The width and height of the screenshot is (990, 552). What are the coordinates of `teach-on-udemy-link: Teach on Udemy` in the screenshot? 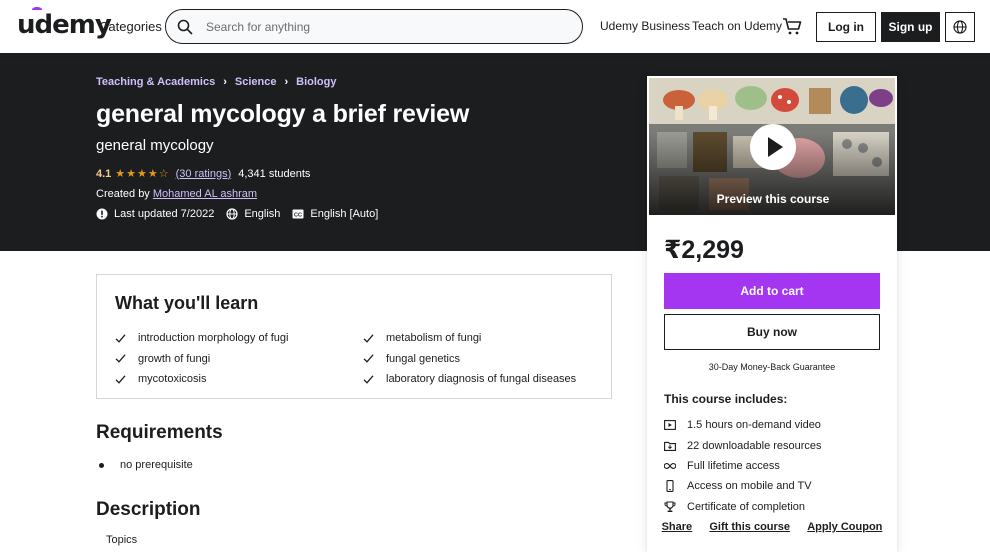 It's located at (737, 26).